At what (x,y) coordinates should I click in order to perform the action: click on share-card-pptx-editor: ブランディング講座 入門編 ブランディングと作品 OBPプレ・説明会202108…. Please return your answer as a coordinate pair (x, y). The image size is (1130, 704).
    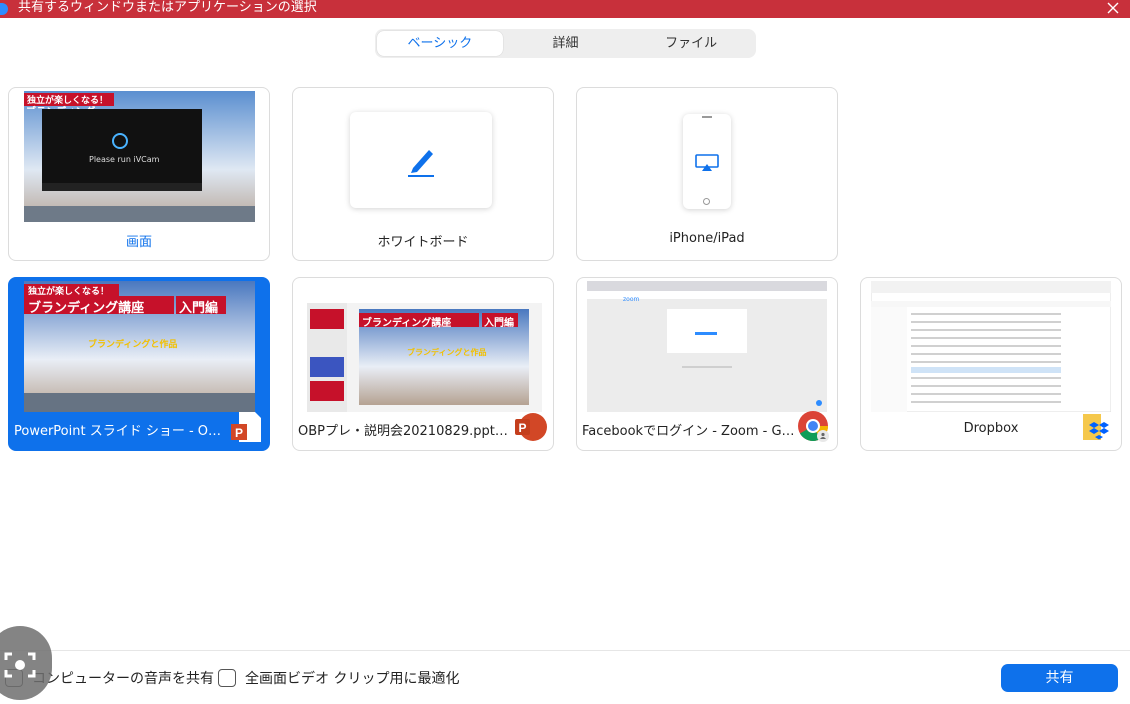
    Looking at the image, I should click on (423, 364).